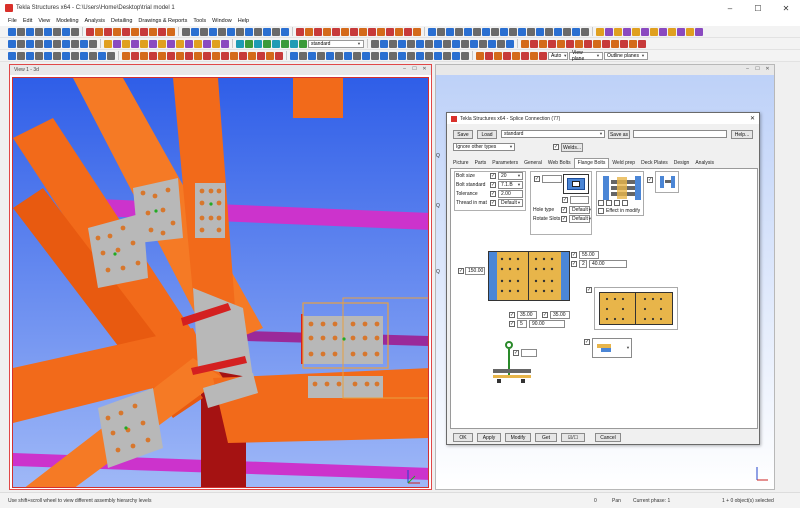  What do you see at coordinates (591, 163) in the screenshot?
I see `tab-flange-bolts: Flange Bolts` at bounding box center [591, 163].